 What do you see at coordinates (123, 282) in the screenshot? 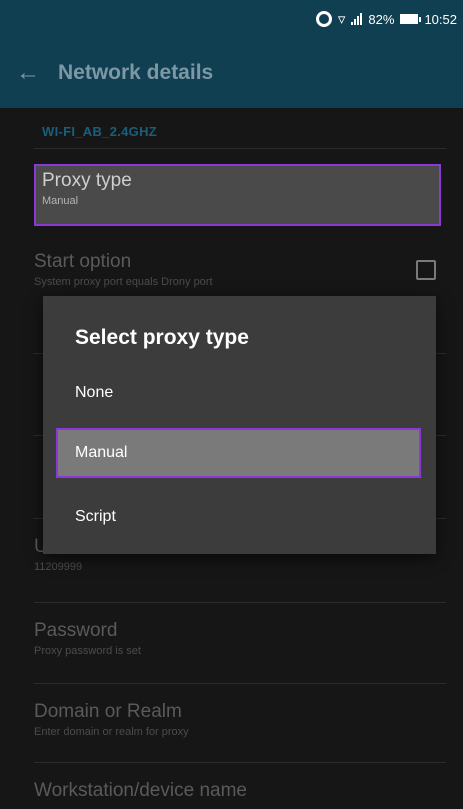
I see `start-option-summary: System proxy port equals Drony port` at bounding box center [123, 282].